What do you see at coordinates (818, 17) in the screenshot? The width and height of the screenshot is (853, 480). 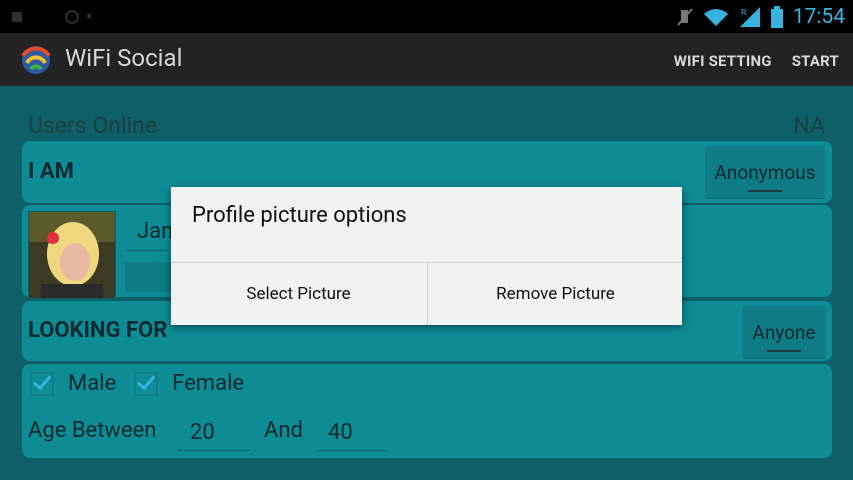 I see `clock: 17:54` at bounding box center [818, 17].